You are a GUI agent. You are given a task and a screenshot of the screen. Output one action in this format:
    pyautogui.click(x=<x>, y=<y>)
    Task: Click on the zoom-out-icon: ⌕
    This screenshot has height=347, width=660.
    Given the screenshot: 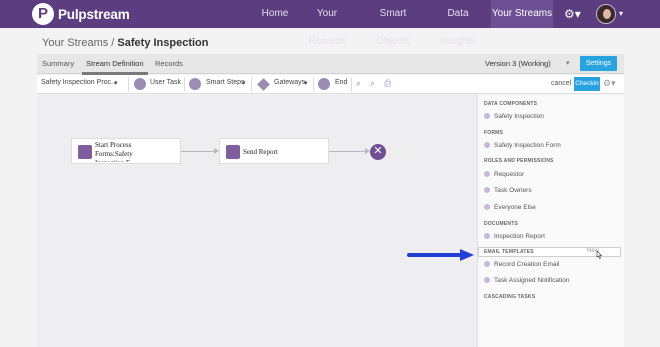 What is the action you would take?
    pyautogui.click(x=372, y=83)
    